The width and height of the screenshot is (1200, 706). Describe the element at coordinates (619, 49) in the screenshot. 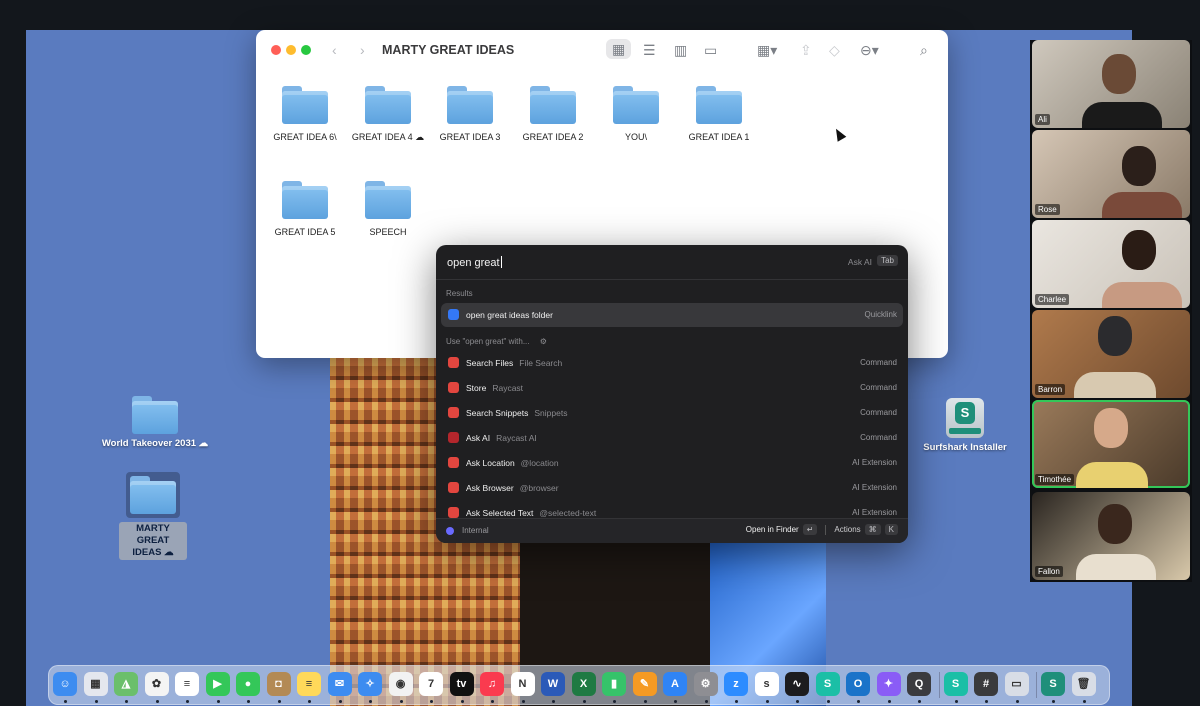

I see `icon-view-icon: ▦` at that location.